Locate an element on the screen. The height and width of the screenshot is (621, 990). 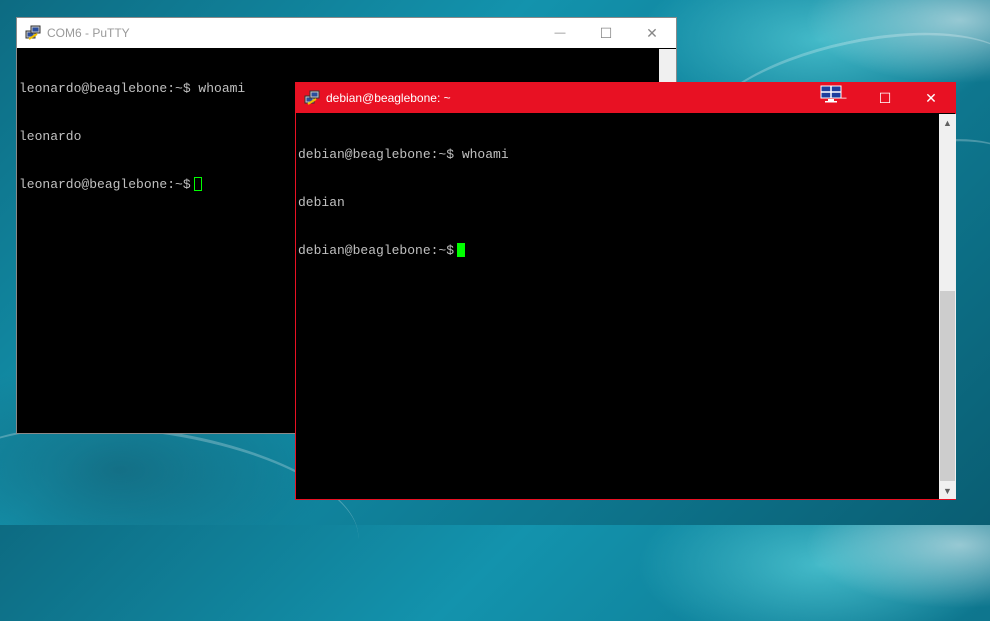
terminal-prompt: debian@beaglebone:~$ is located at coordinates (376, 250).